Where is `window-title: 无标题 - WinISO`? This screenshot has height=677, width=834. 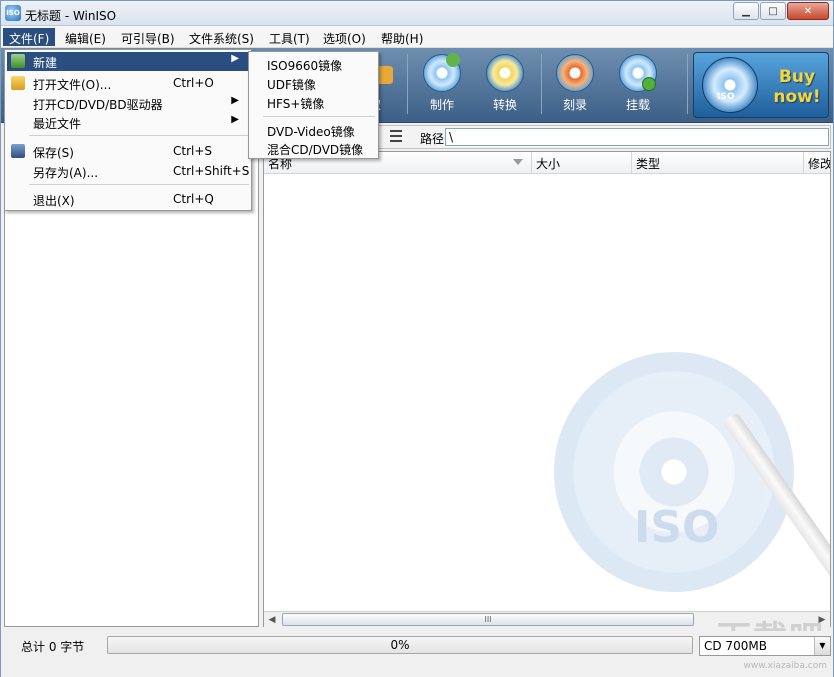
window-title: 无标题 - WinISO is located at coordinates (71, 16).